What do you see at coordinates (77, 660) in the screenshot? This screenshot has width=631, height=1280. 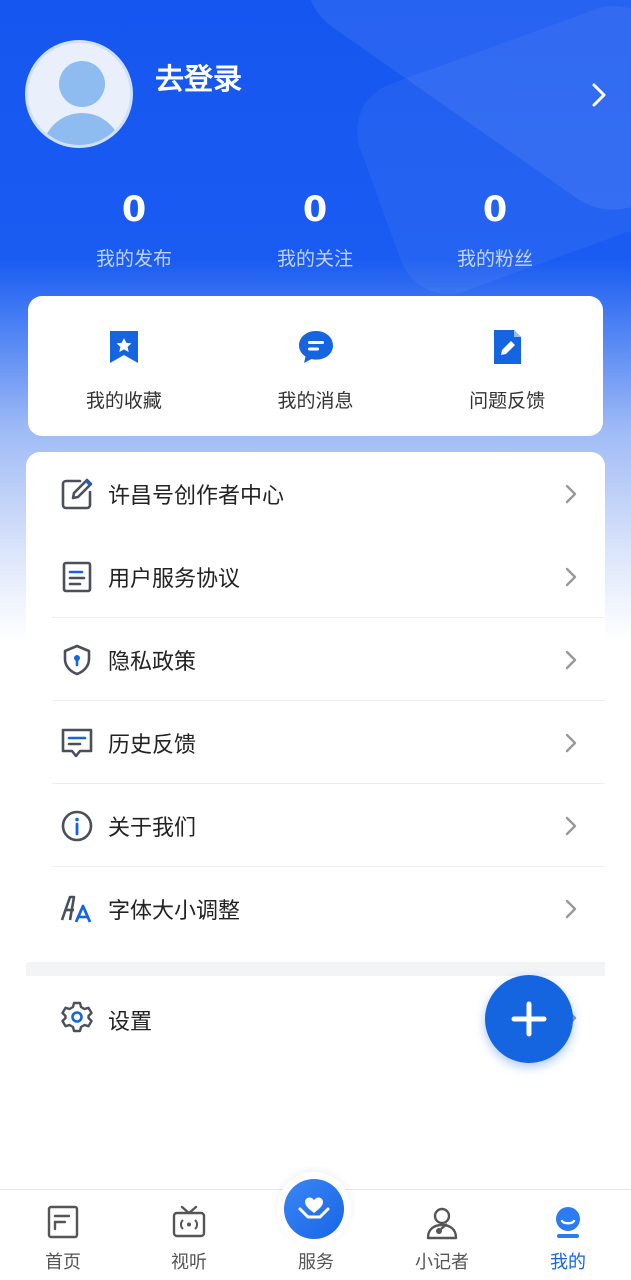 I see `shield-icon` at bounding box center [77, 660].